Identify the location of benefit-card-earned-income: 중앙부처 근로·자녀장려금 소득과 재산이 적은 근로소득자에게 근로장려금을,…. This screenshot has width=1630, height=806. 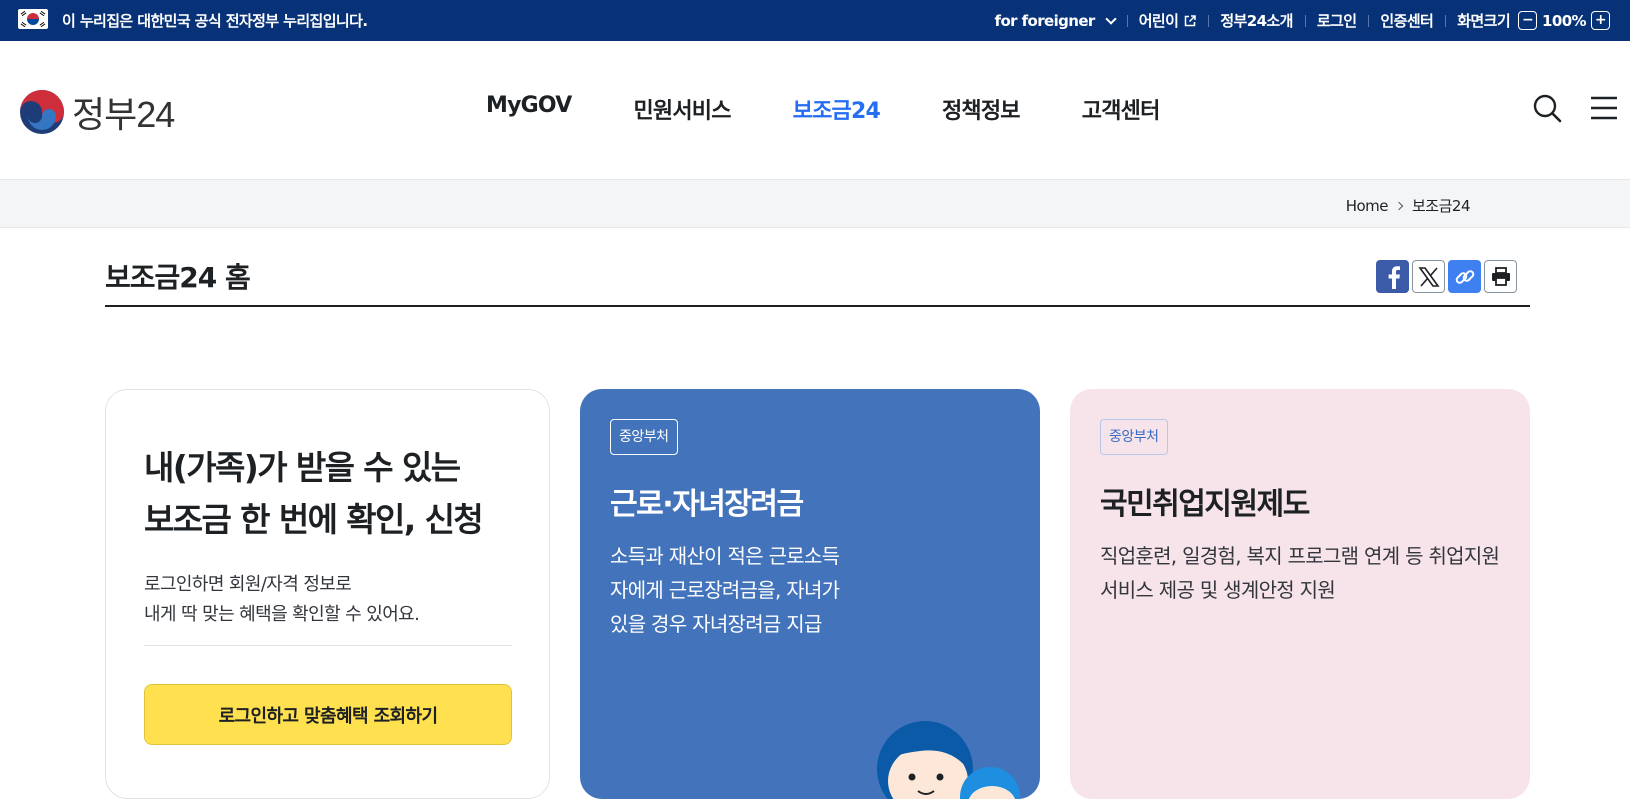
(810, 594).